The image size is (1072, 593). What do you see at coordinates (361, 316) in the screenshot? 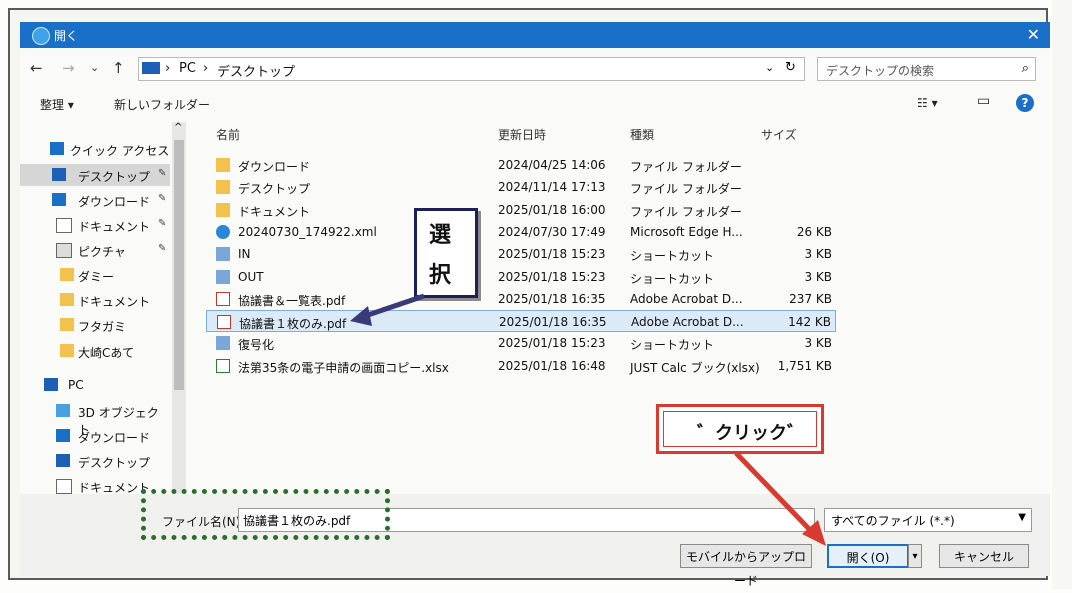
I see `select-arrow-head` at bounding box center [361, 316].